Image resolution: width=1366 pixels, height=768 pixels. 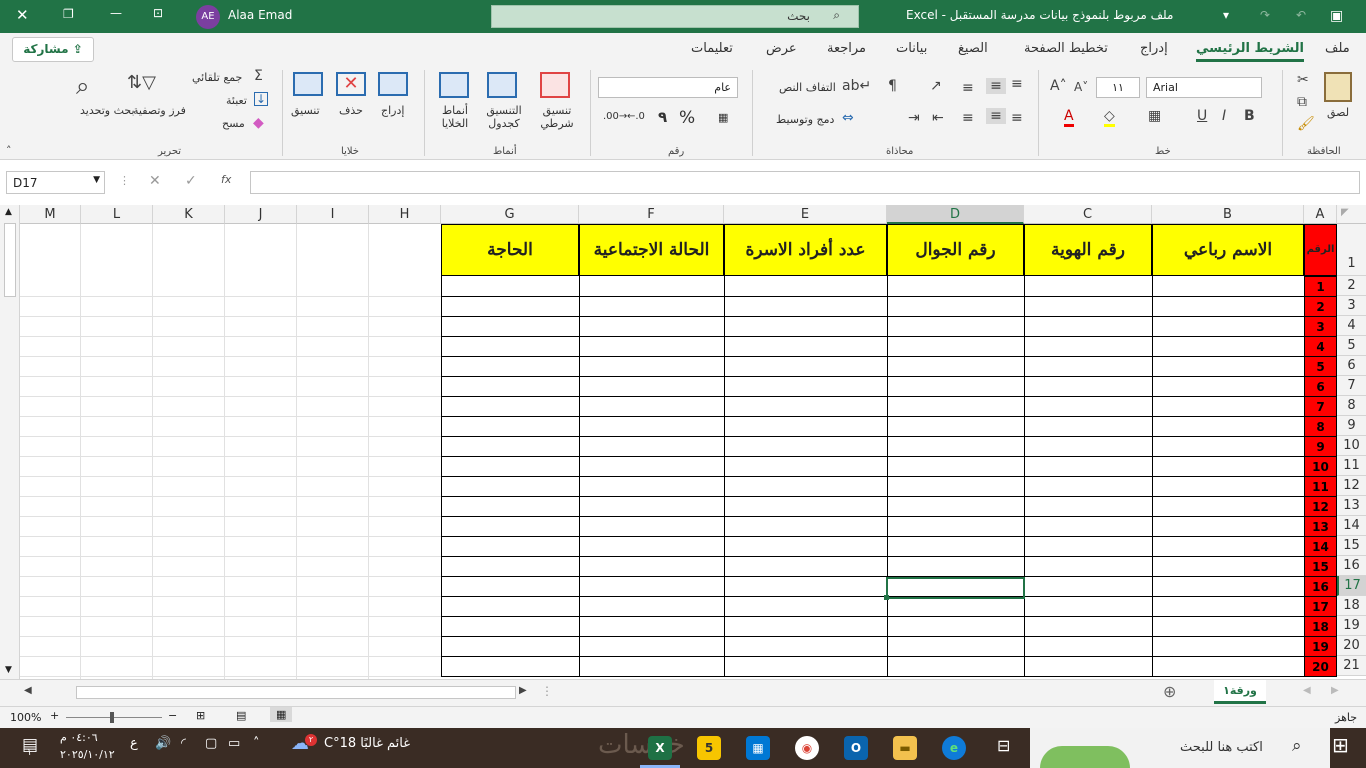 I want to click on row-number-cell: 16, so click(x=1320, y=586).